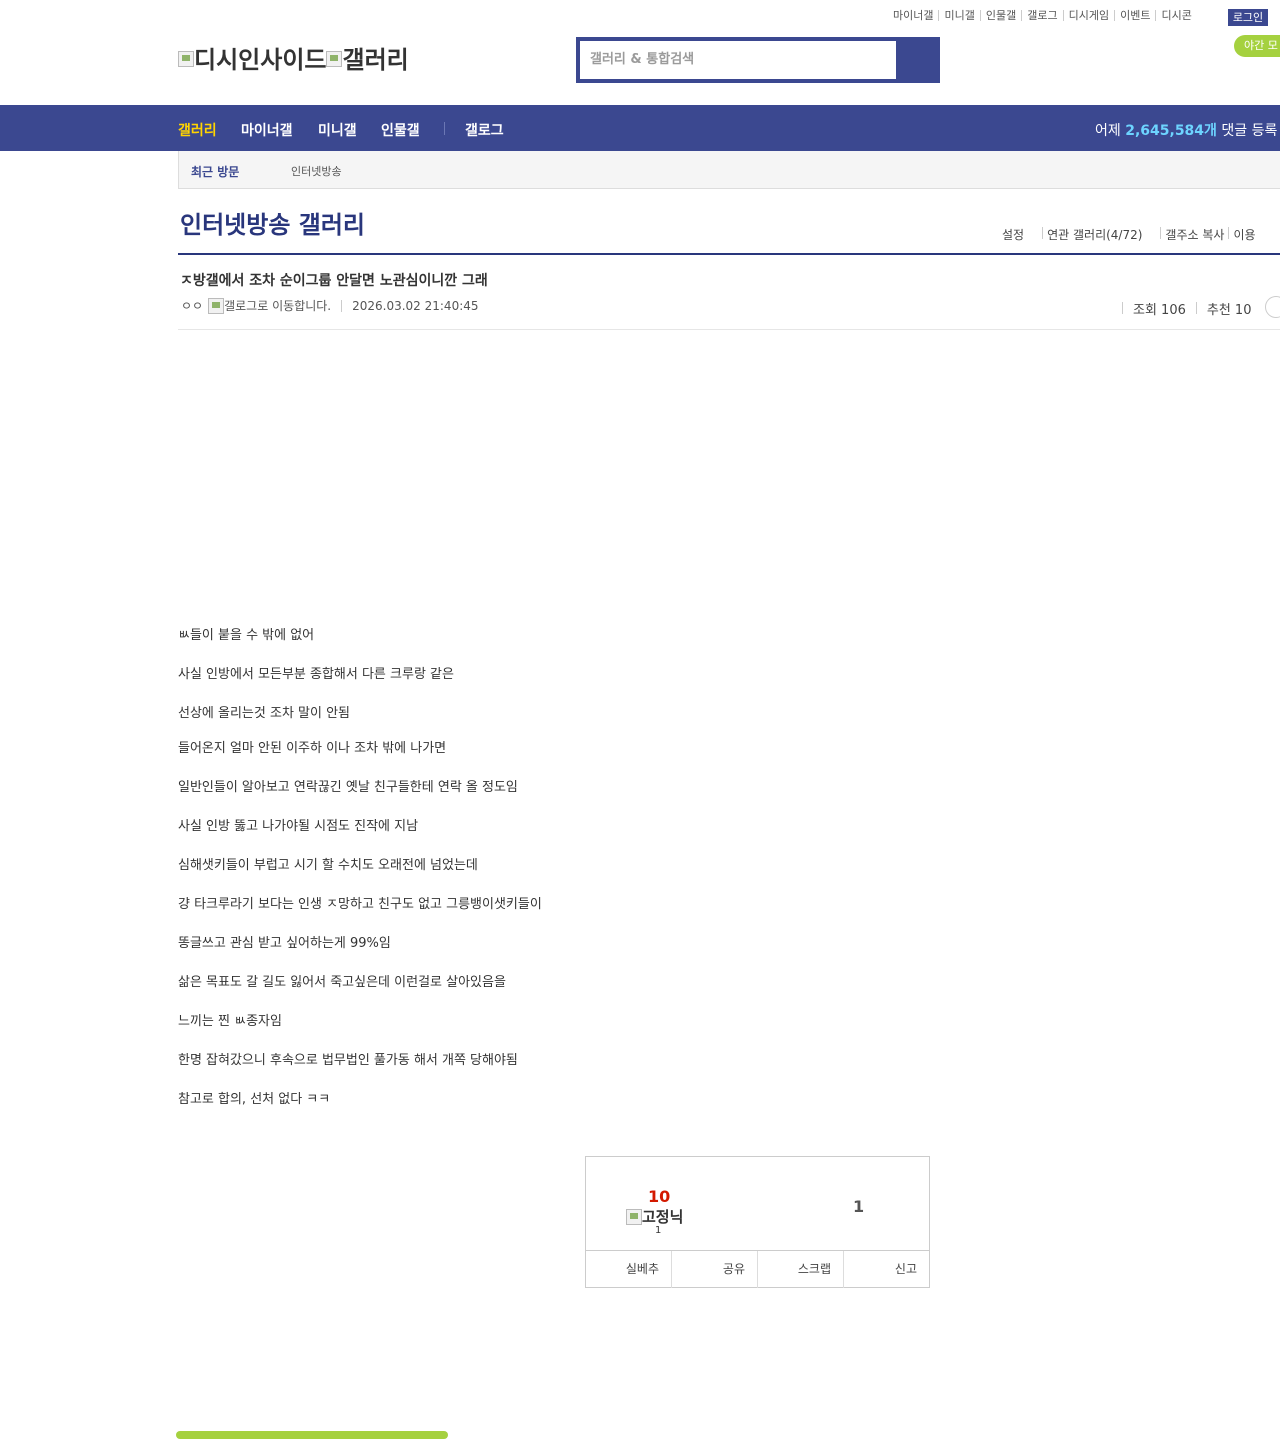 Image resolution: width=1280 pixels, height=1439 pixels. Describe the element at coordinates (197, 130) in the screenshot. I see `nav-gallery: 갤러리` at that location.